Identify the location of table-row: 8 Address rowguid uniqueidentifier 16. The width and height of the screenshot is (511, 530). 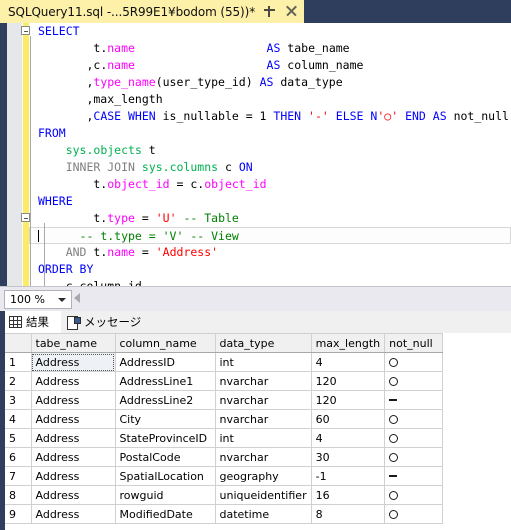
(224, 495).